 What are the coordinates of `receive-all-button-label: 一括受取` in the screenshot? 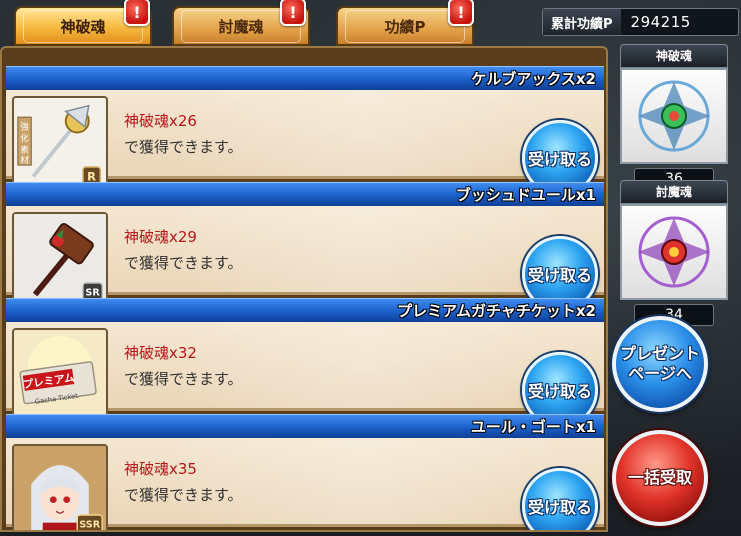 It's located at (659, 477).